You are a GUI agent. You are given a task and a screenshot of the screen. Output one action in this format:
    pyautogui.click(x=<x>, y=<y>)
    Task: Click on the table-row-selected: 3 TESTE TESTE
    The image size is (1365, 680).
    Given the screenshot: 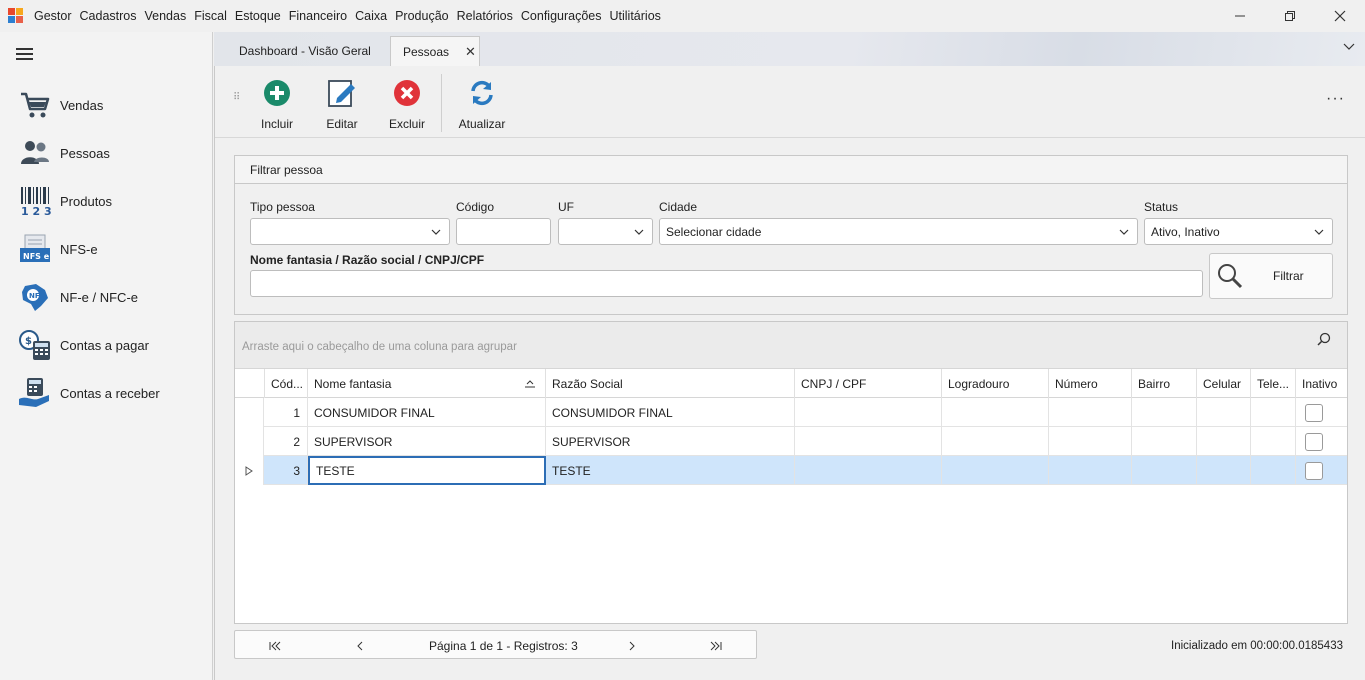 What is the action you would take?
    pyautogui.click(x=791, y=470)
    